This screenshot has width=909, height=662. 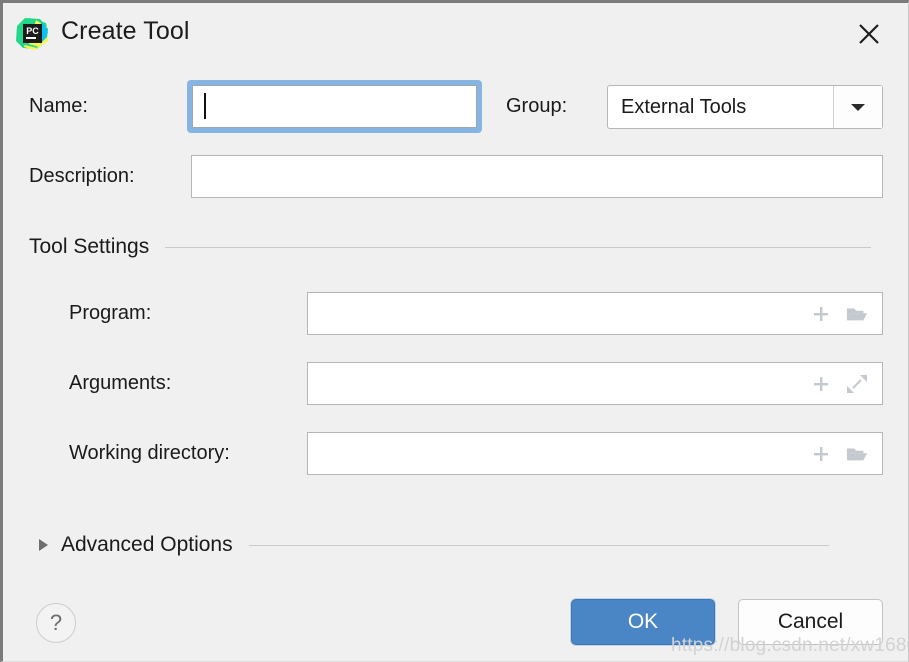 I want to click on tool-settings-section-header: Tool Settings, so click(x=457, y=247).